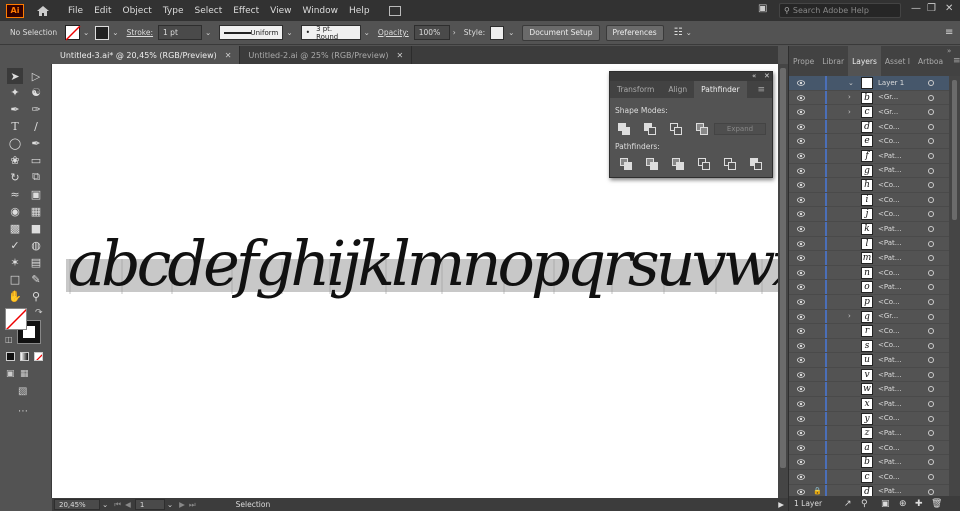 This screenshot has width=960, height=511. I want to click on lasso-icon: ☯, so click(36, 92).